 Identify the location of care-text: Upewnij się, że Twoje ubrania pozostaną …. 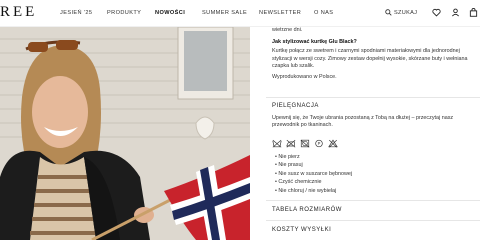
(363, 122).